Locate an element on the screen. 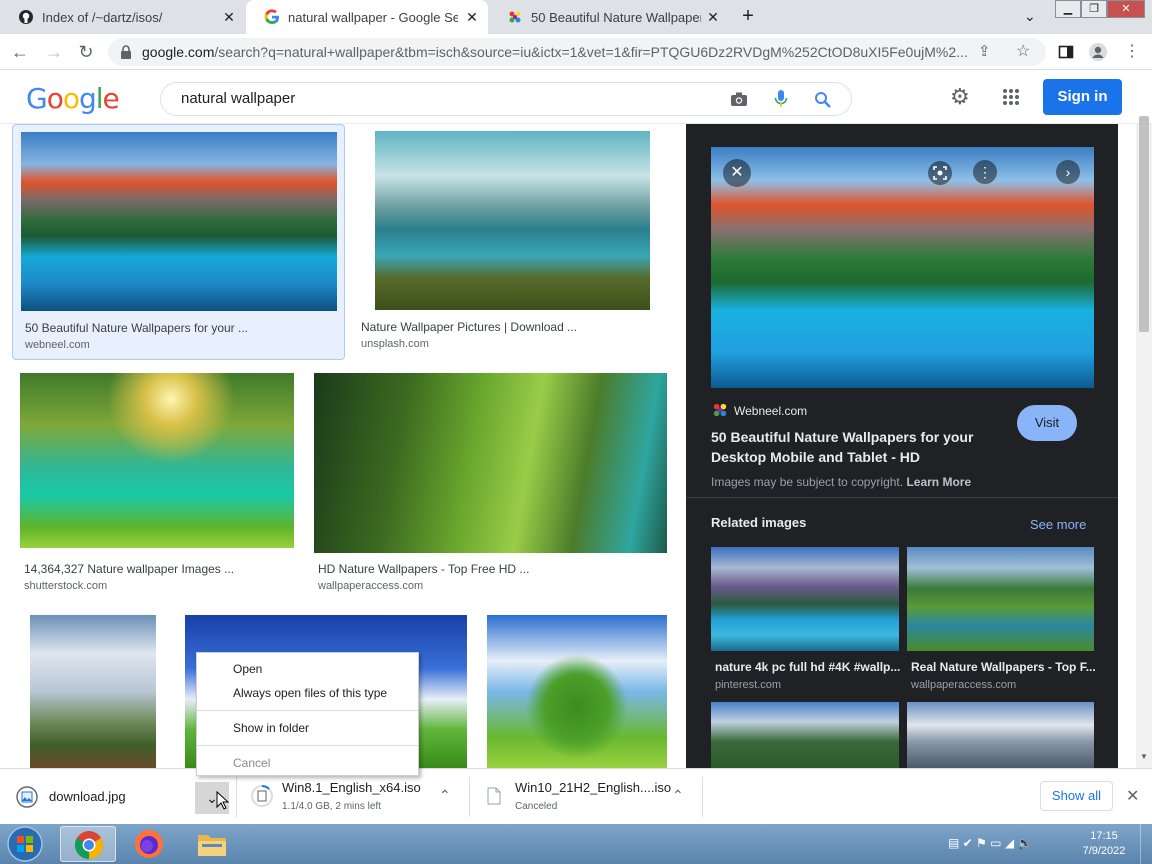  taskbar-firefox is located at coordinates (148, 844).